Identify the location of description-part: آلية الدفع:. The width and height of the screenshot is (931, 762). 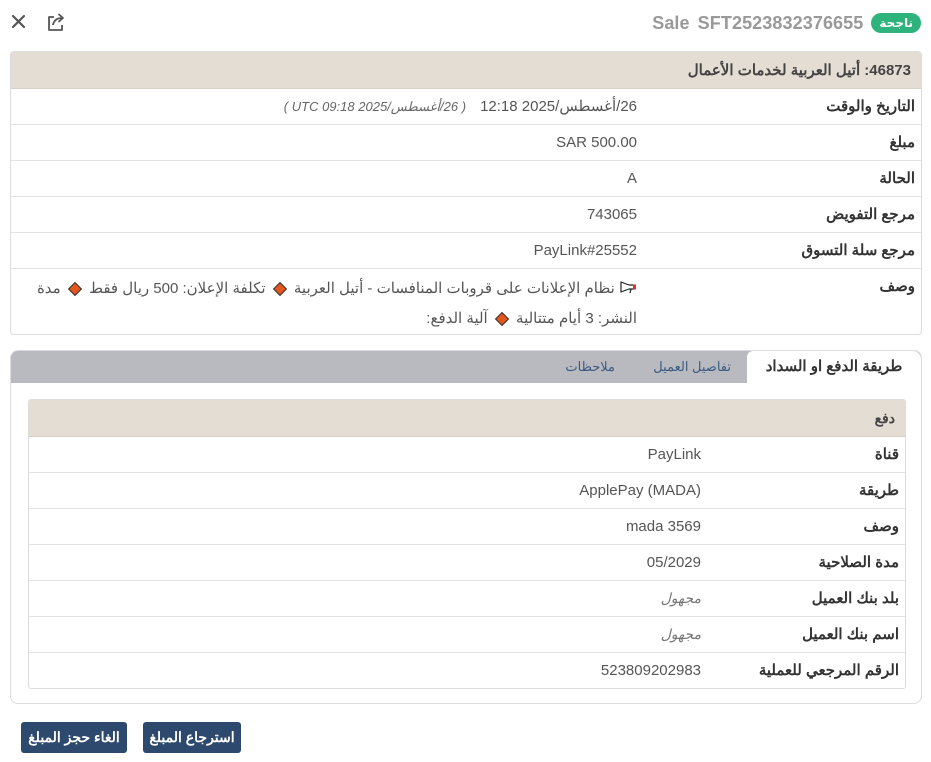
(457, 318).